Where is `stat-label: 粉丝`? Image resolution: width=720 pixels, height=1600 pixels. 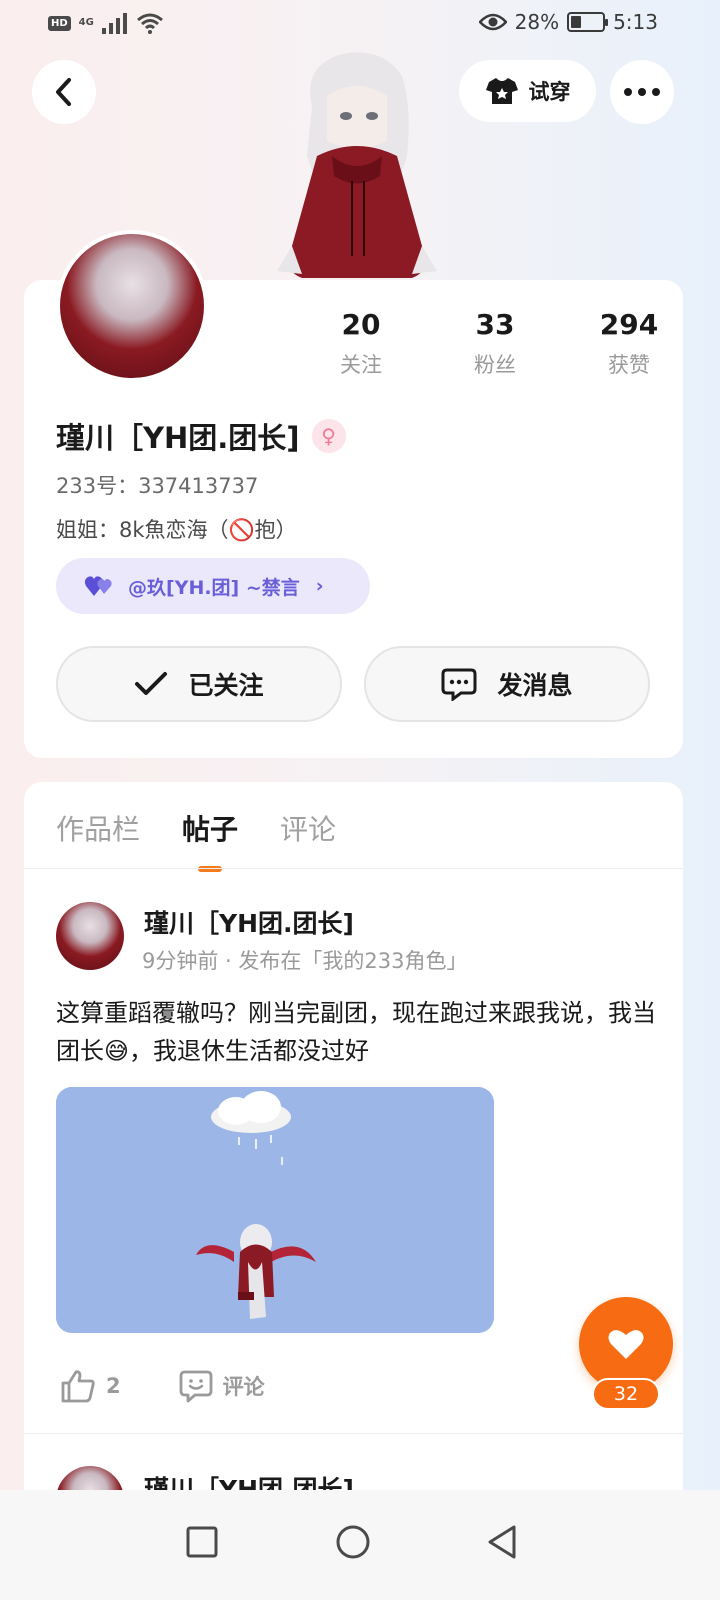 stat-label: 粉丝 is located at coordinates (495, 365).